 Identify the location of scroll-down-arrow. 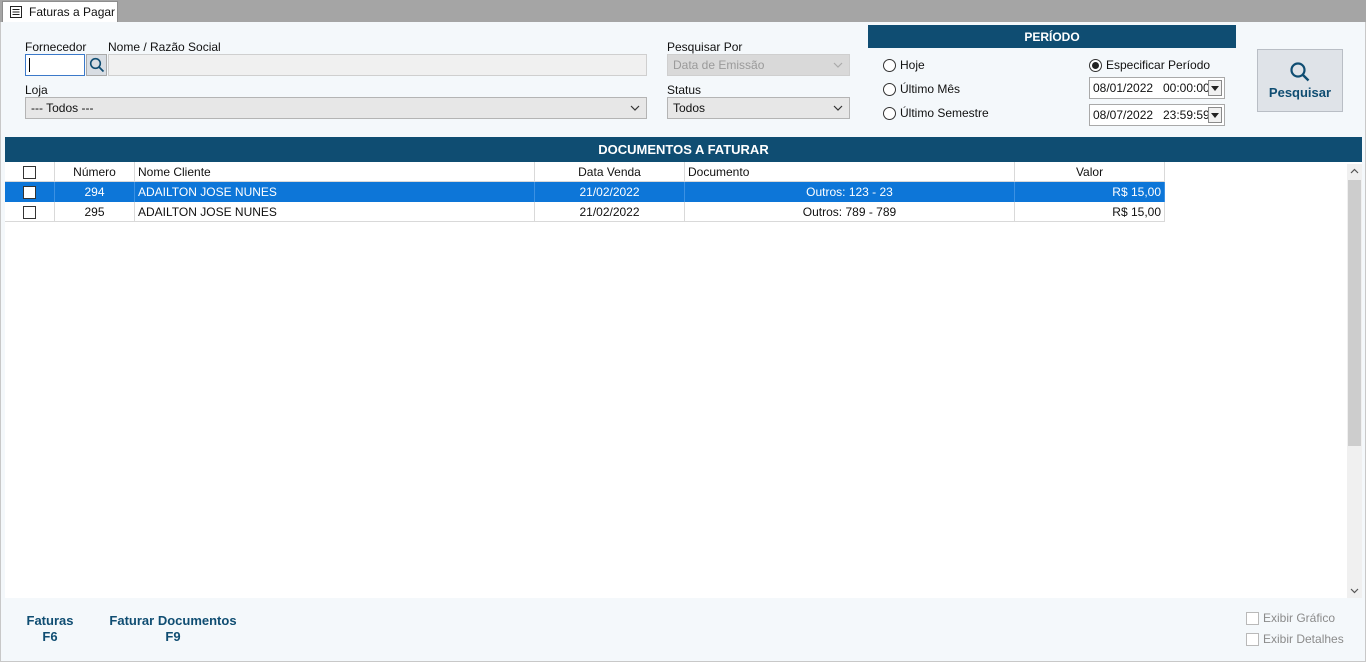
(1354, 591).